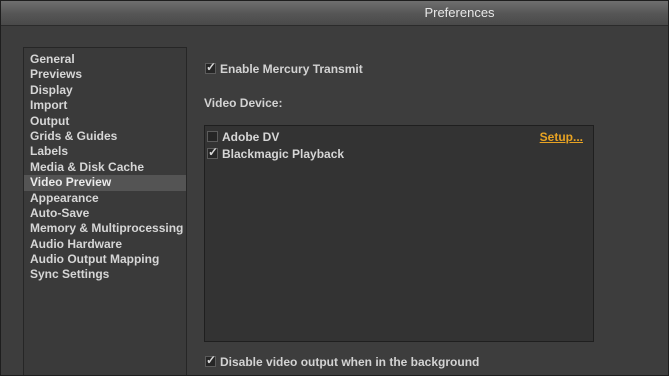 This screenshot has width=669, height=376. Describe the element at coordinates (399, 154) in the screenshot. I see `device-row-blackmagic-playback: ✓ Blackmagic Playback` at that location.